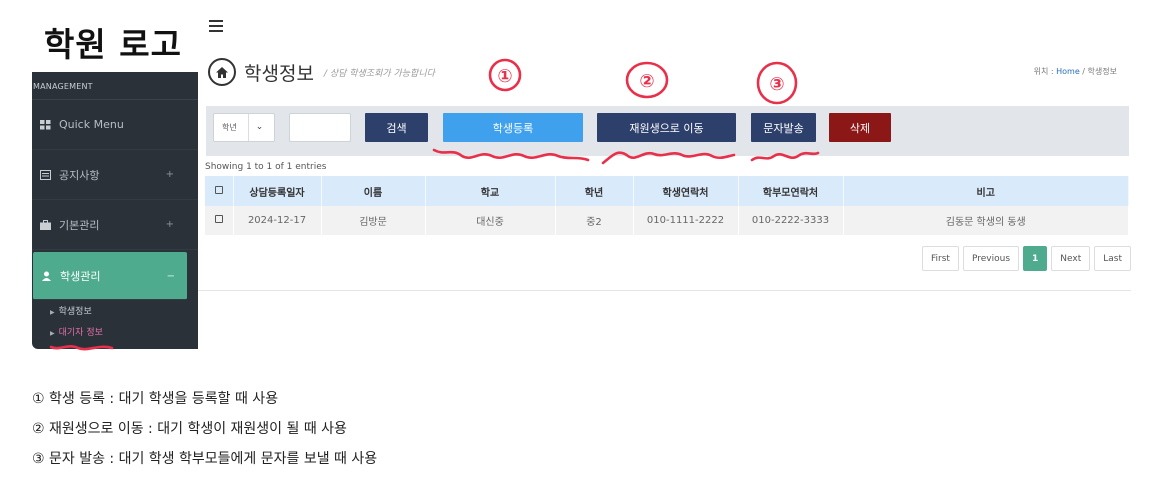 This screenshot has width=1163, height=494. Describe the element at coordinates (373, 191) in the screenshot. I see `column-header: 이름` at that location.